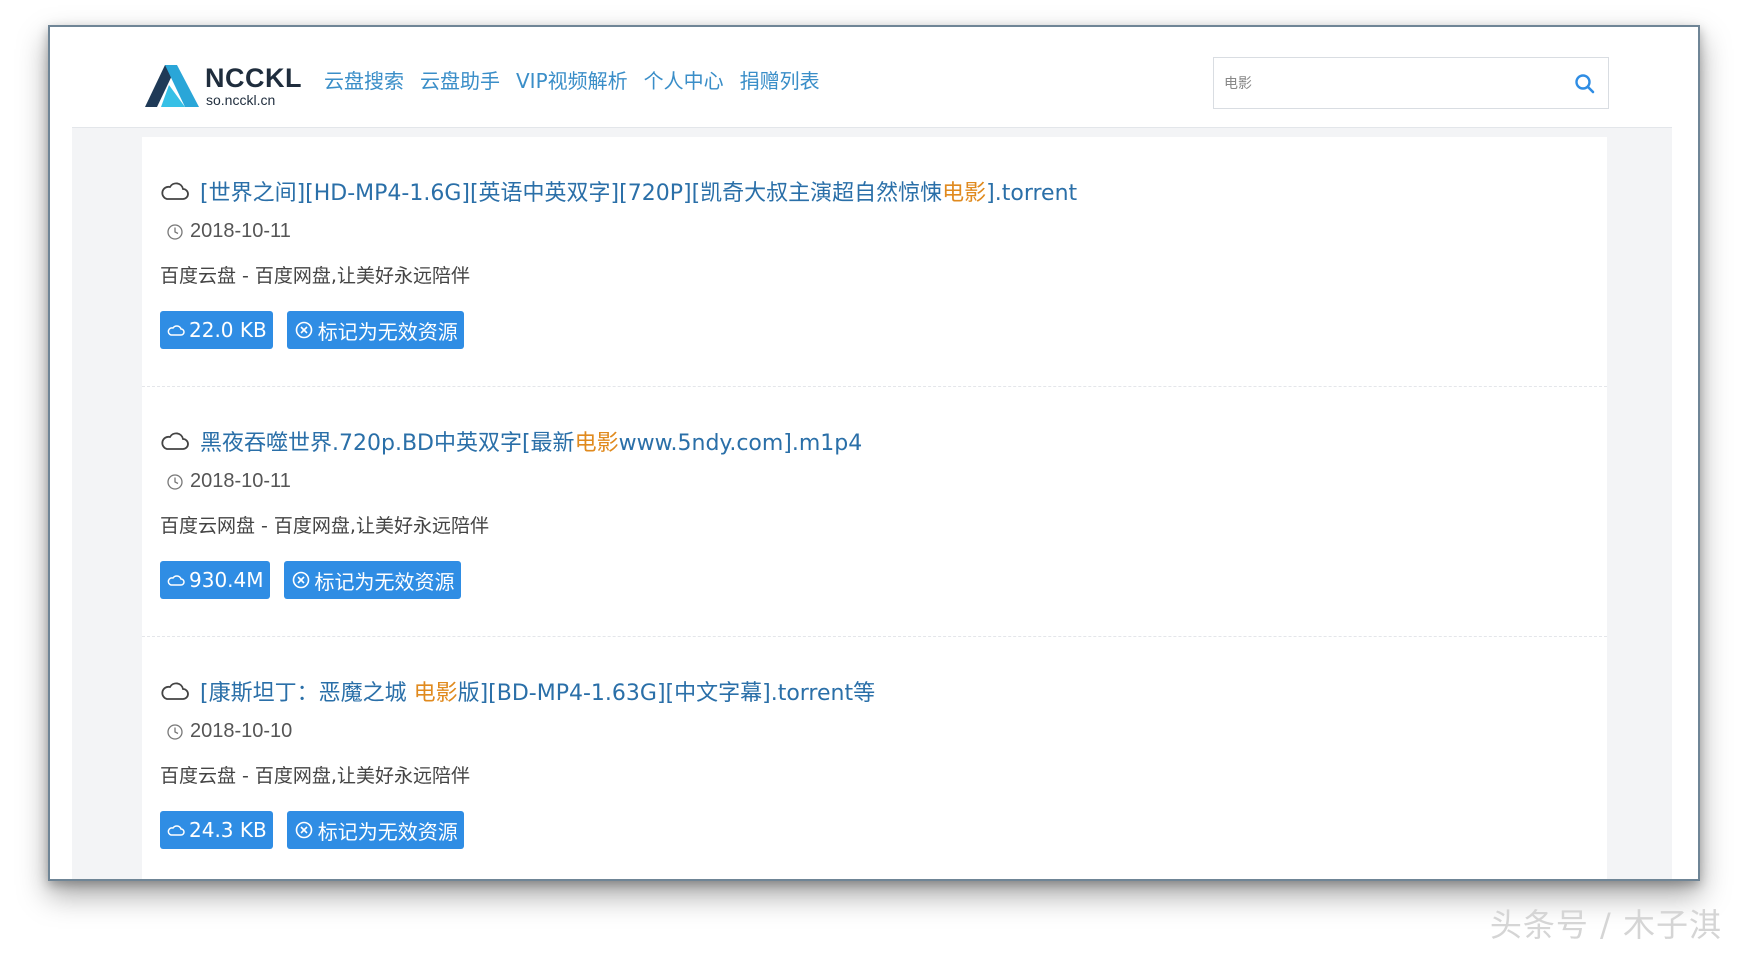 The image size is (1746, 953). I want to click on nav-personal-center: 个人中心, so click(684, 79).